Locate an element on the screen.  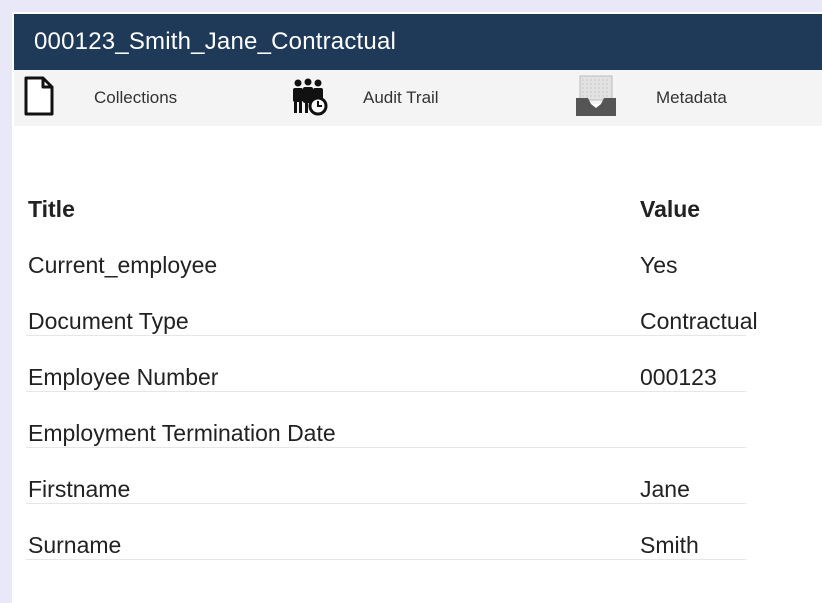
row-value: Contractual is located at coordinates (699, 321).